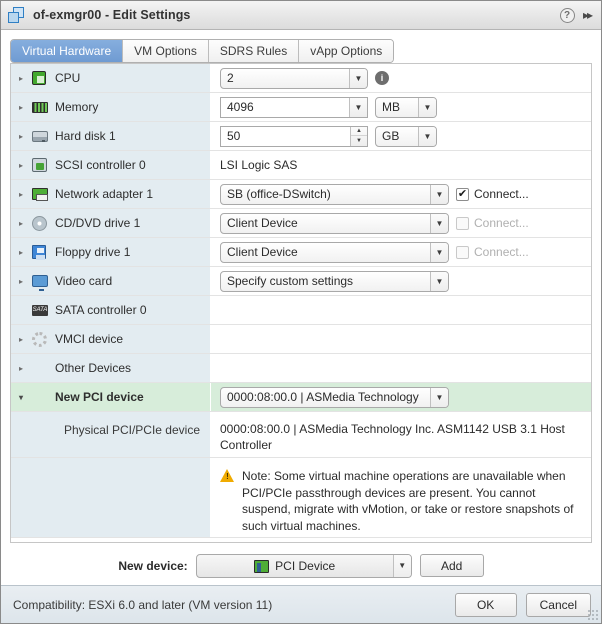 Image resolution: width=602 pixels, height=624 pixels. I want to click on dialog-titlebar: of-exmgr00 - Edit Settings ? ▸▸, so click(301, 15).